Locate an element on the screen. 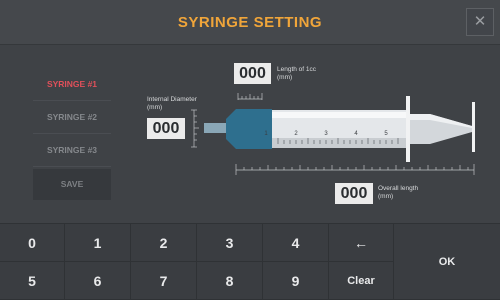  key-6: 6 is located at coordinates (98, 281).